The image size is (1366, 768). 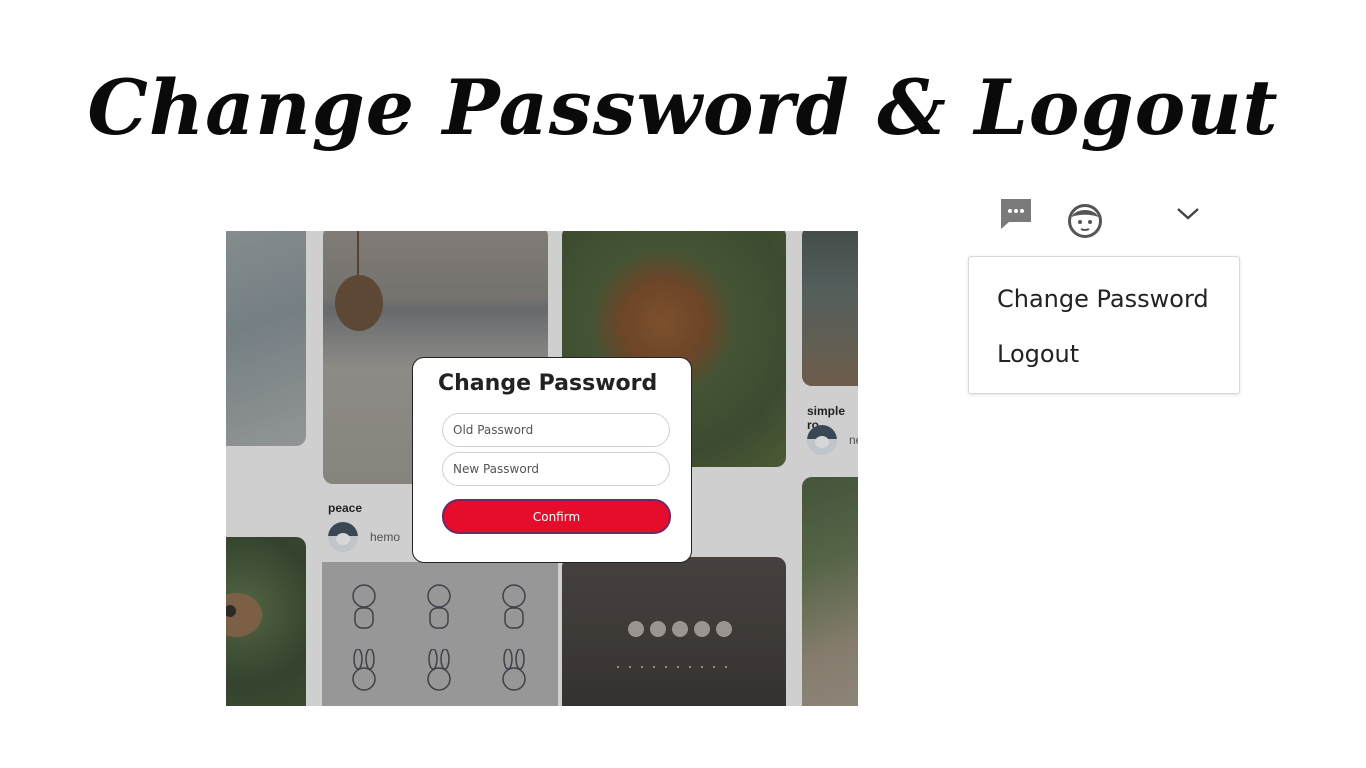 I want to click on new-password-input, so click(x=556, y=469).